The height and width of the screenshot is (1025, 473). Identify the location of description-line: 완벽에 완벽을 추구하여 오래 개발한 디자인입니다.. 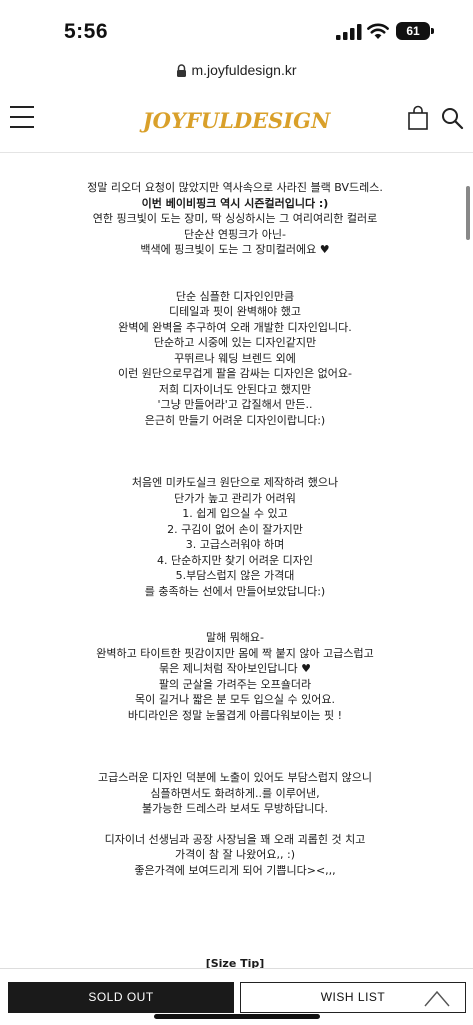
(235, 327).